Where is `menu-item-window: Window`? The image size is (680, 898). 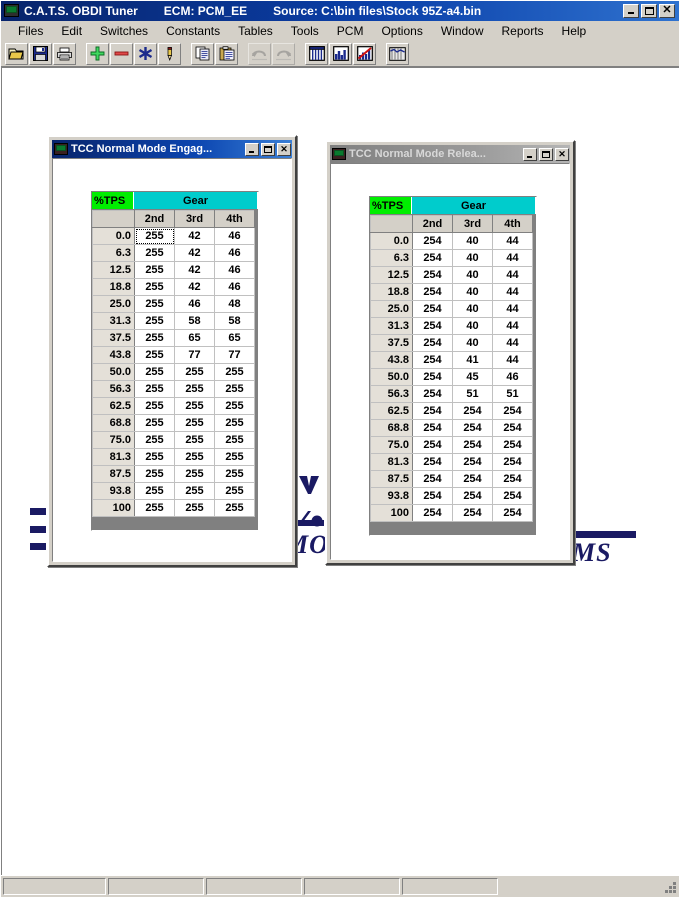
menu-item-window: Window is located at coordinates (462, 31).